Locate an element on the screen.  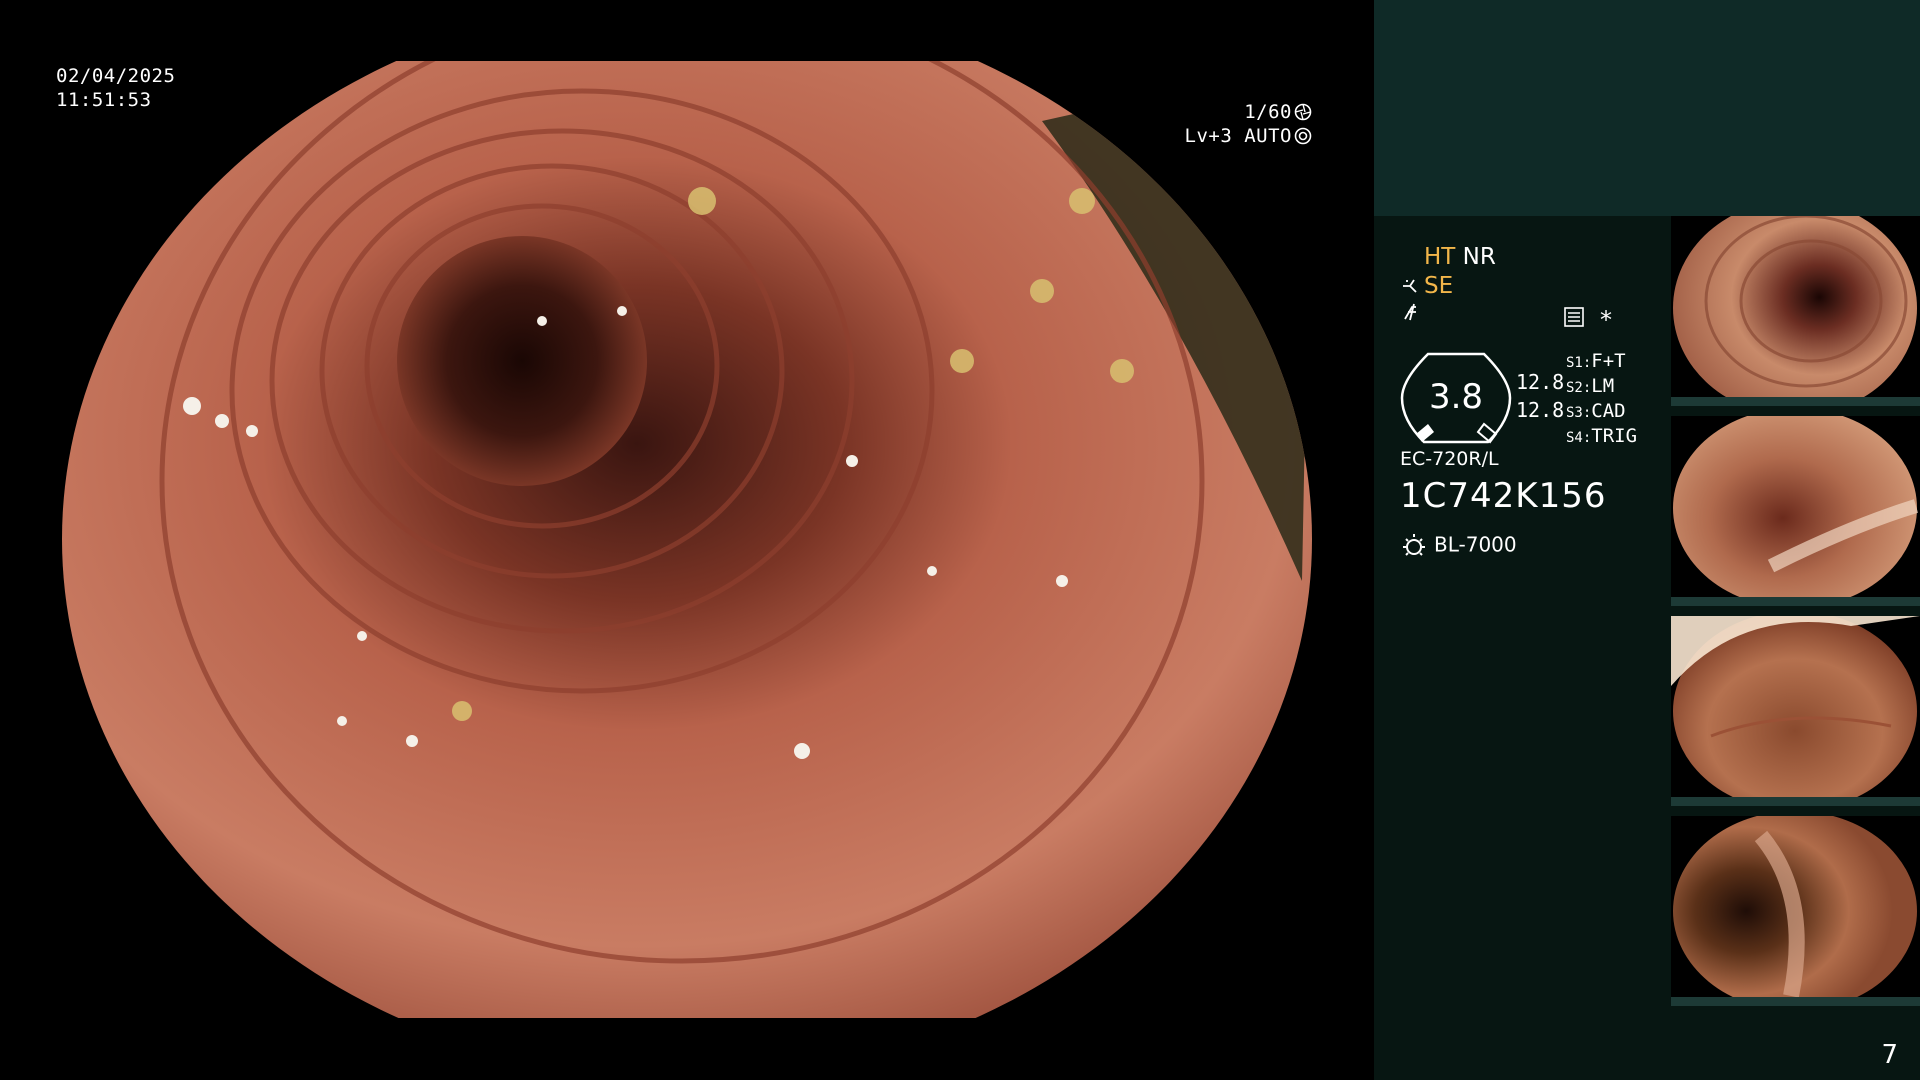
exposure-overlay: 1/60 Lv+3 AUTO is located at coordinates (1248, 124).